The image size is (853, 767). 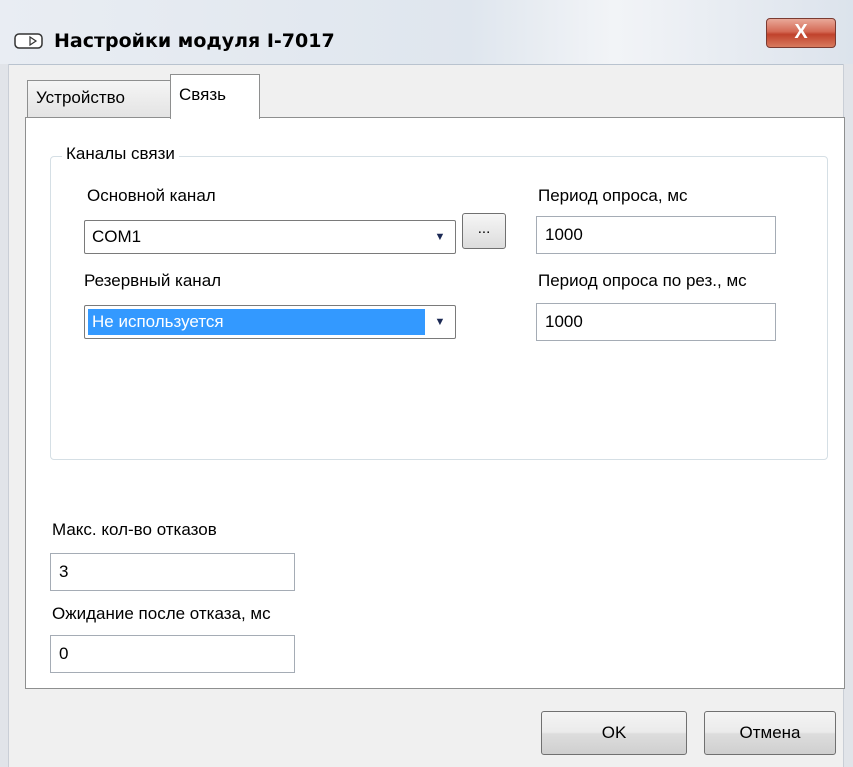 I want to click on module-icon, so click(x=28, y=41).